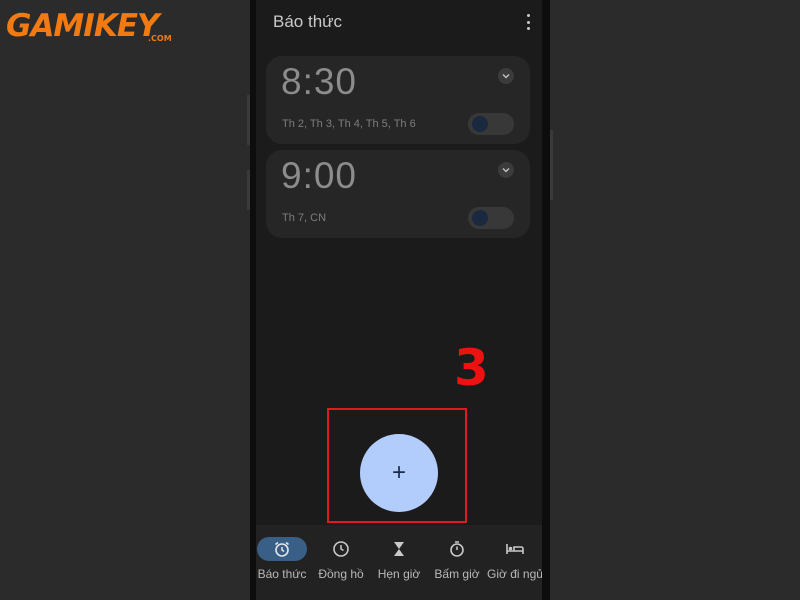  Describe the element at coordinates (319, 176) in the screenshot. I see `alarm-time: 9:00` at that location.